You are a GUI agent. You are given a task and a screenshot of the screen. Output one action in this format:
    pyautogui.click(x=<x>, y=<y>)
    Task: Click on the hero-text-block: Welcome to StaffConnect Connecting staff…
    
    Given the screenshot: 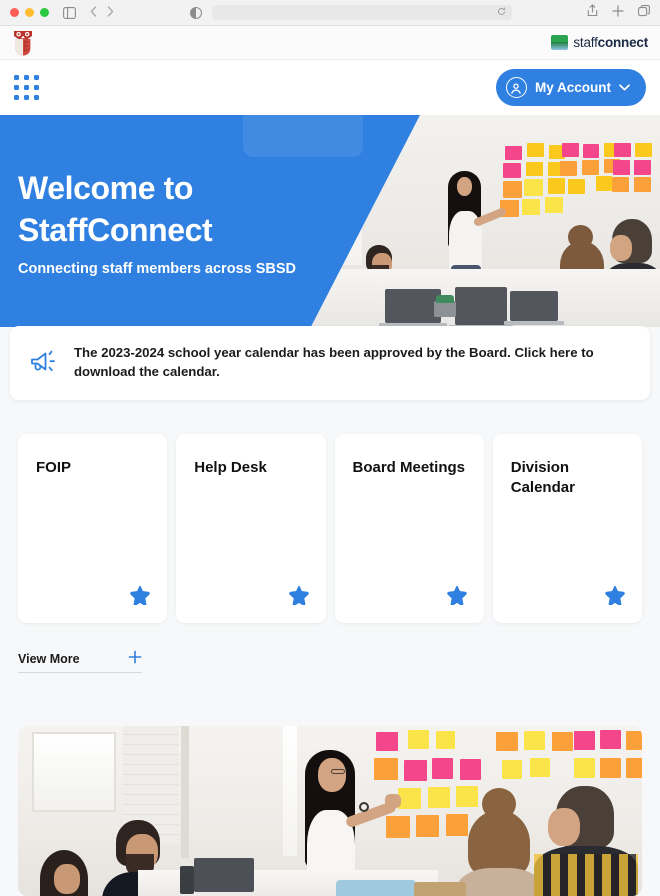 What is the action you would take?
    pyautogui.click(x=157, y=222)
    